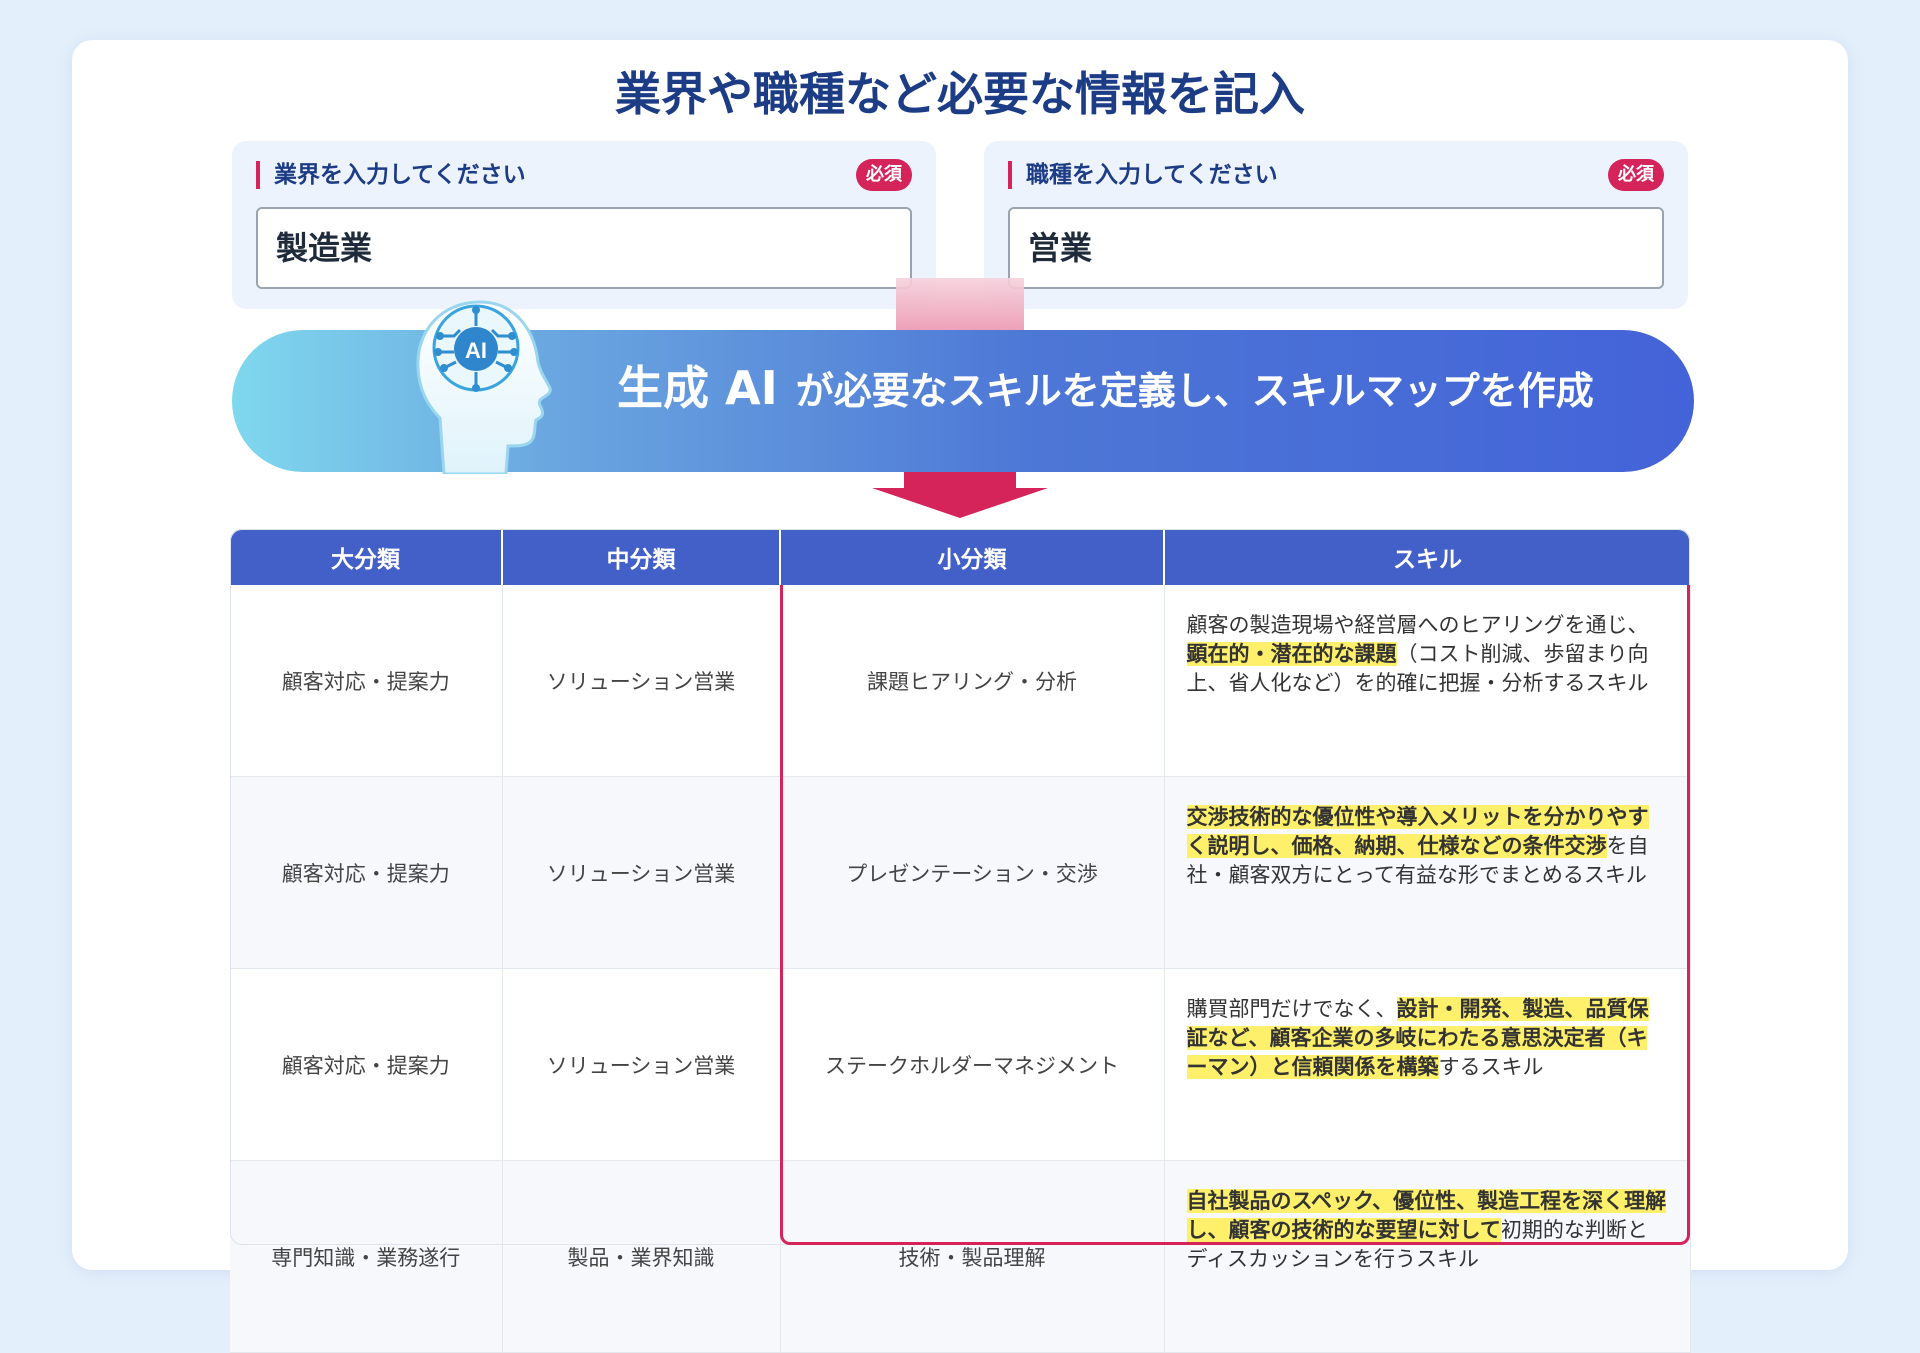  What do you see at coordinates (1291, 654) in the screenshot?
I see `skill-highlight: 顕在的・潜在的な課題` at bounding box center [1291, 654].